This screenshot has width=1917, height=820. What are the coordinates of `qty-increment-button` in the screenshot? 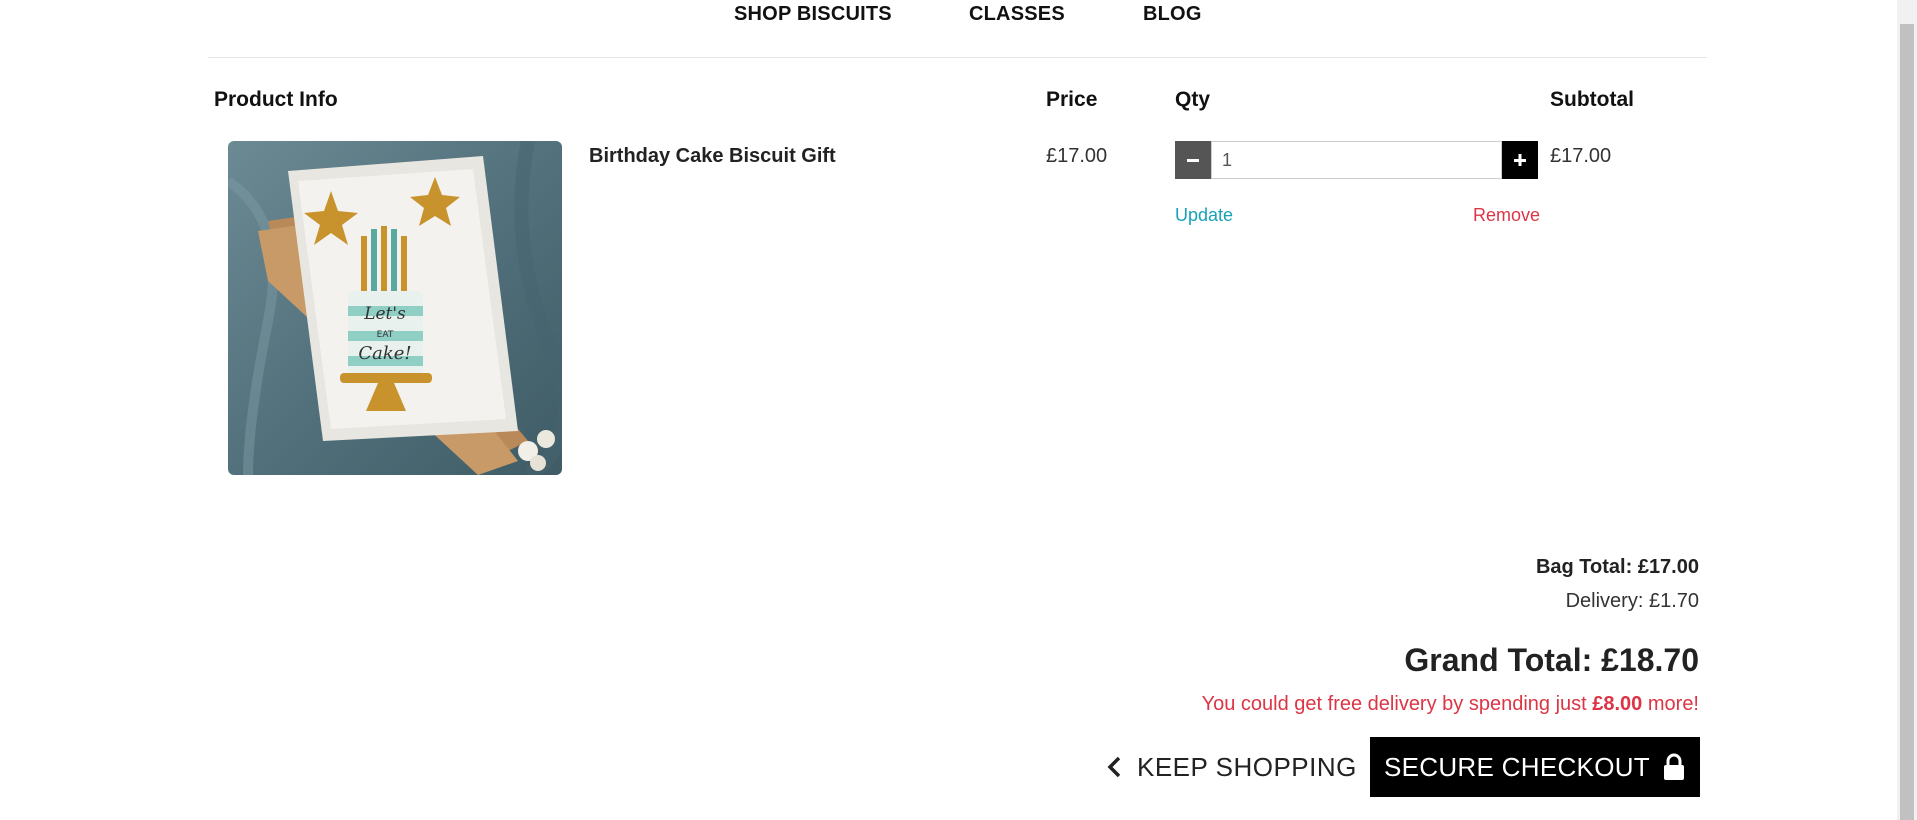 It's located at (1520, 160).